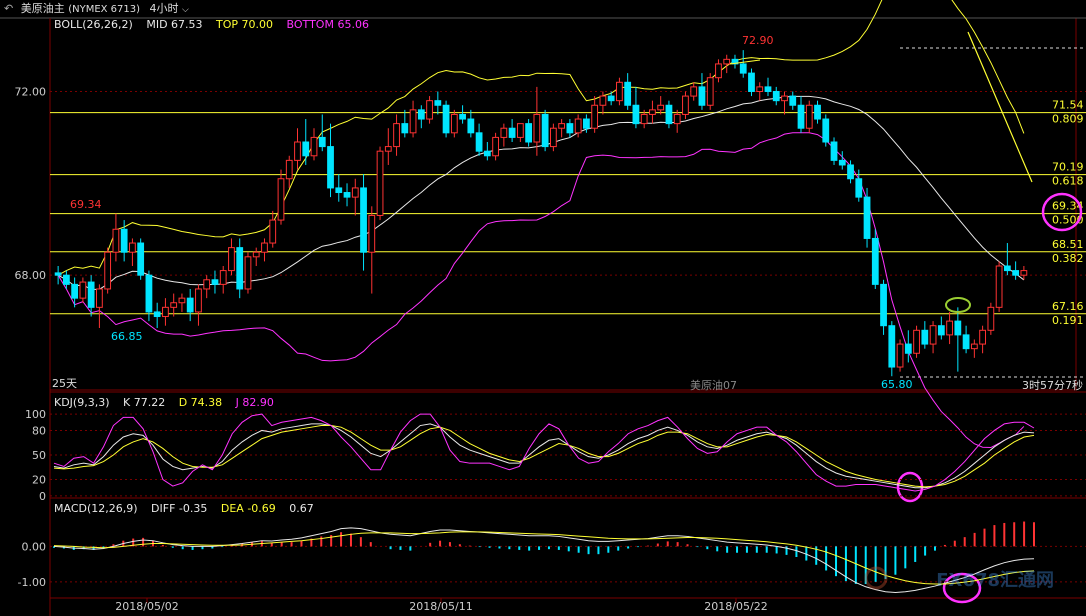 The width and height of the screenshot is (1086, 616). Describe the element at coordinates (146, 606) in the screenshot. I see `x-tick-label: 2018/05/02` at that location.